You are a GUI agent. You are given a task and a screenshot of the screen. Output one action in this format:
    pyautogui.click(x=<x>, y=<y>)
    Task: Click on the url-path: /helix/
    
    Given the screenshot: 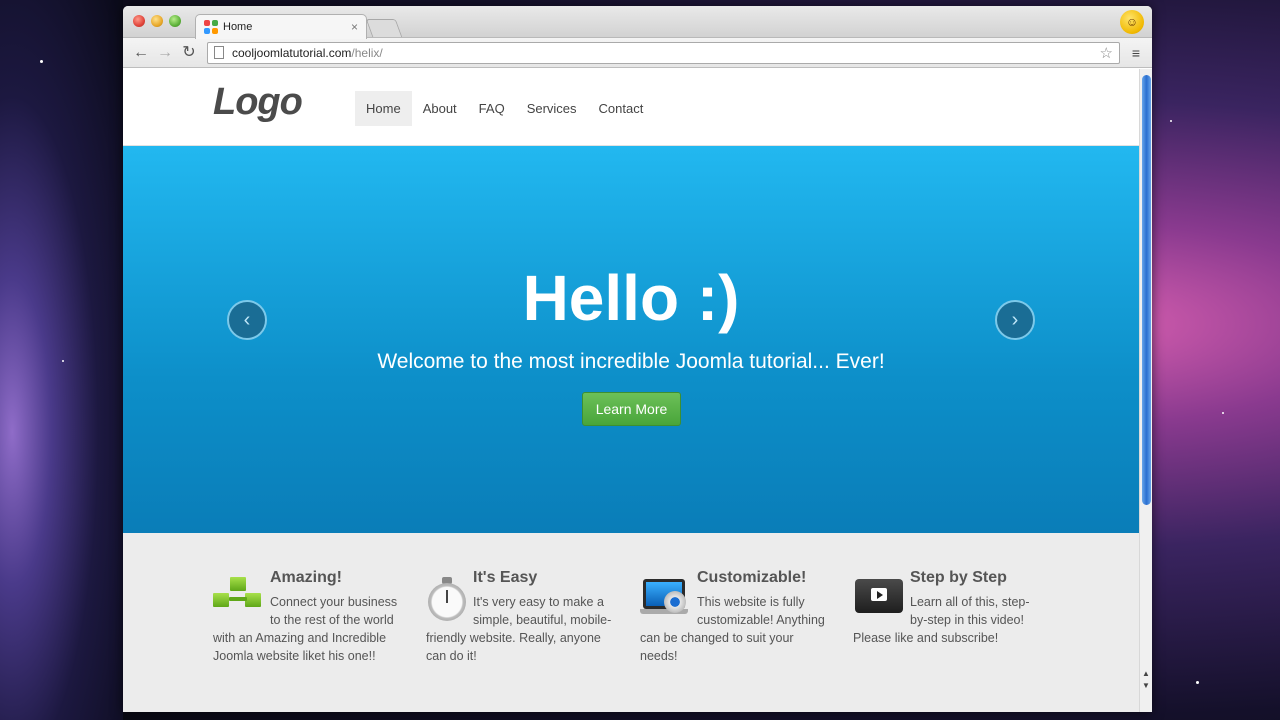 What is the action you would take?
    pyautogui.click(x=367, y=52)
    